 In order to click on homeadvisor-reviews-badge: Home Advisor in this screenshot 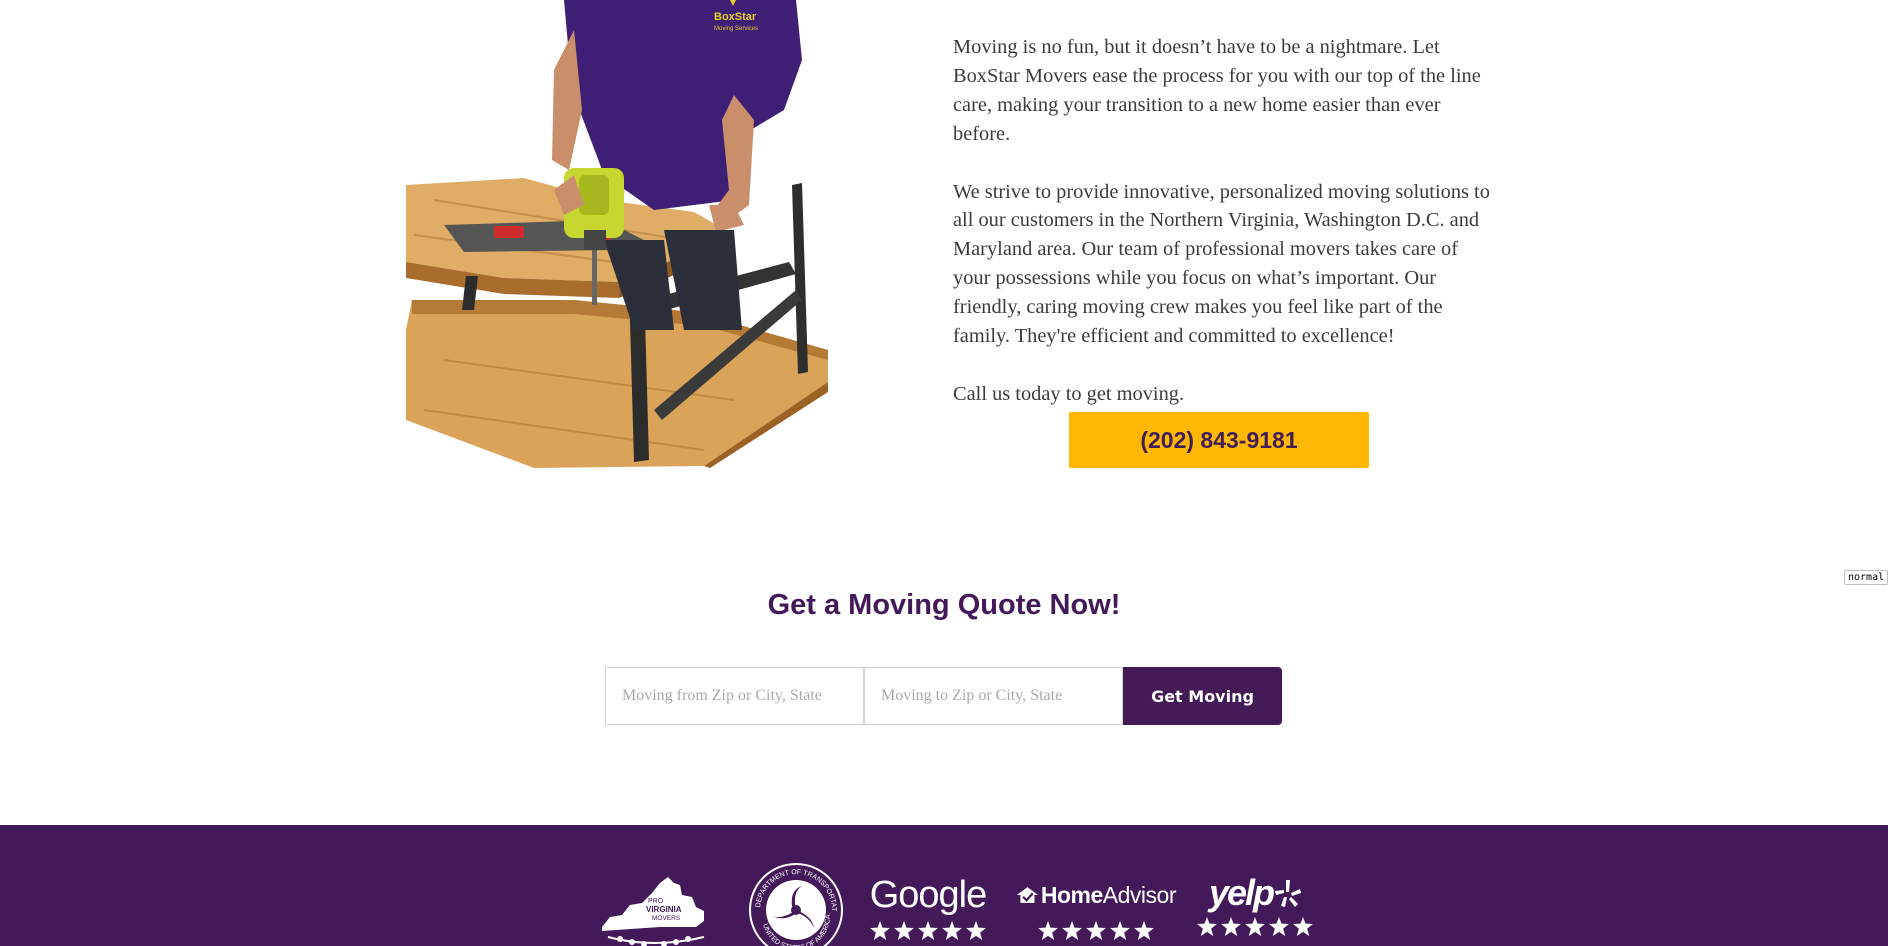, I will do `click(1096, 910)`.